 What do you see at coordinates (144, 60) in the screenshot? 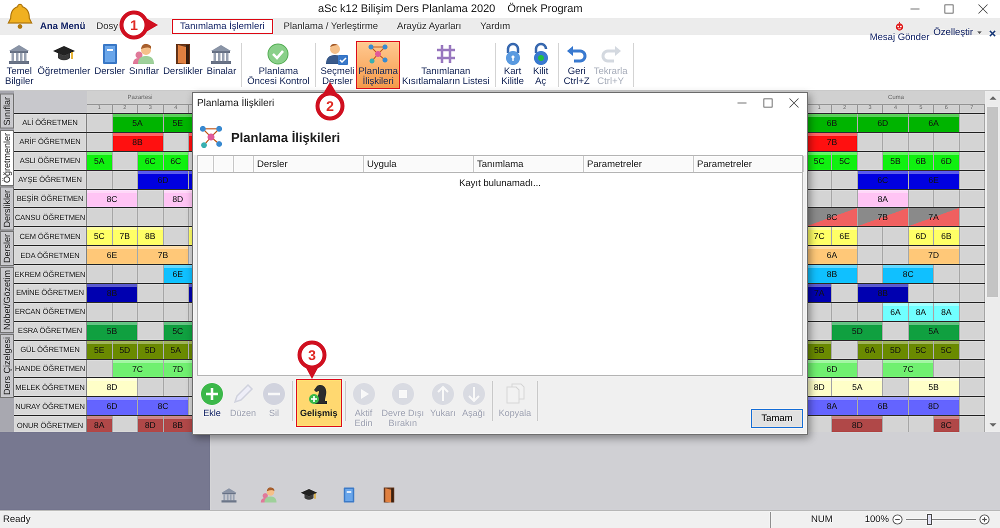
I see `ribbon-button: Sınıflar` at bounding box center [144, 60].